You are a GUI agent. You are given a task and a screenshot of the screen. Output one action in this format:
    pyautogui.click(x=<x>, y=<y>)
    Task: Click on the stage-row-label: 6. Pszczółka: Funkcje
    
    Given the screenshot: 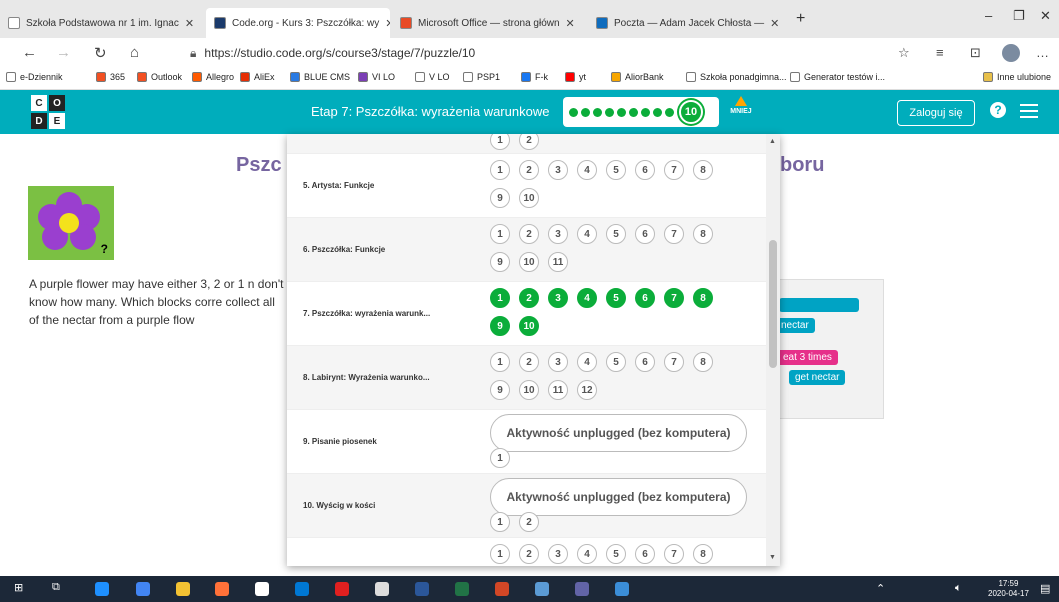 What is the action you would take?
    pyautogui.click(x=344, y=249)
    